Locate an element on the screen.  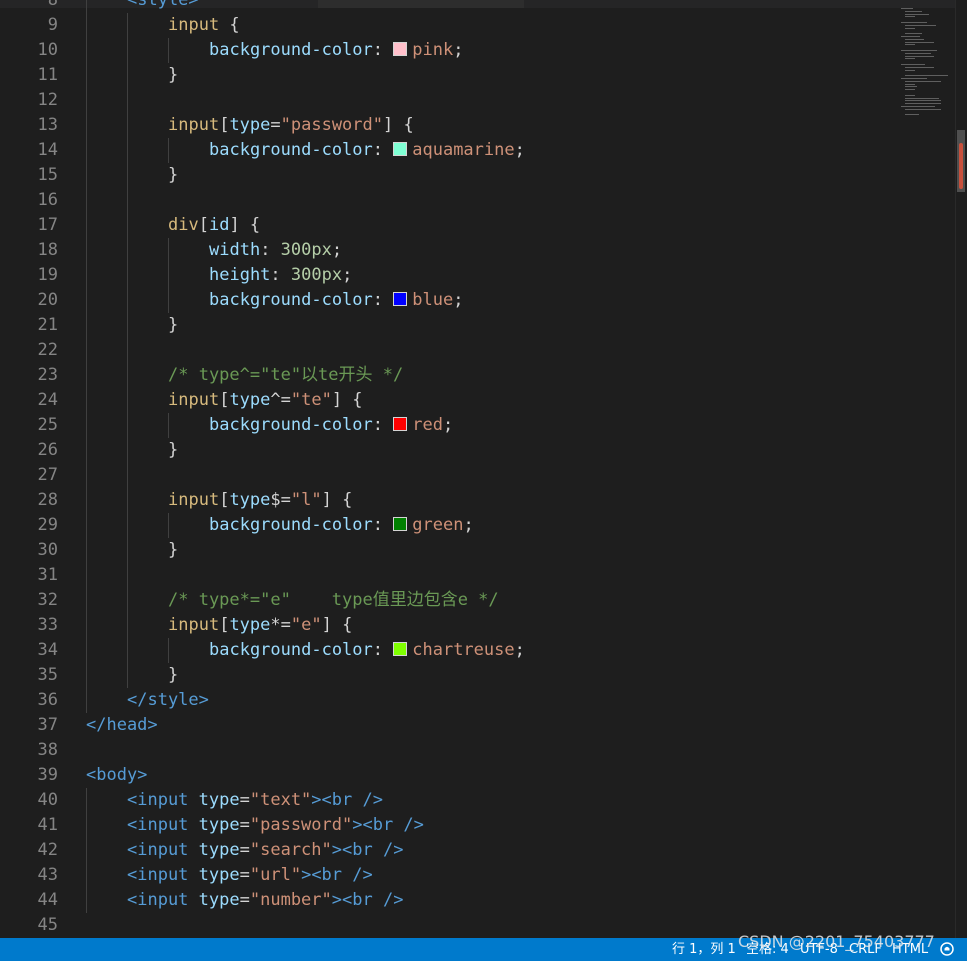
code-line: 26} is located at coordinates (477, 450).